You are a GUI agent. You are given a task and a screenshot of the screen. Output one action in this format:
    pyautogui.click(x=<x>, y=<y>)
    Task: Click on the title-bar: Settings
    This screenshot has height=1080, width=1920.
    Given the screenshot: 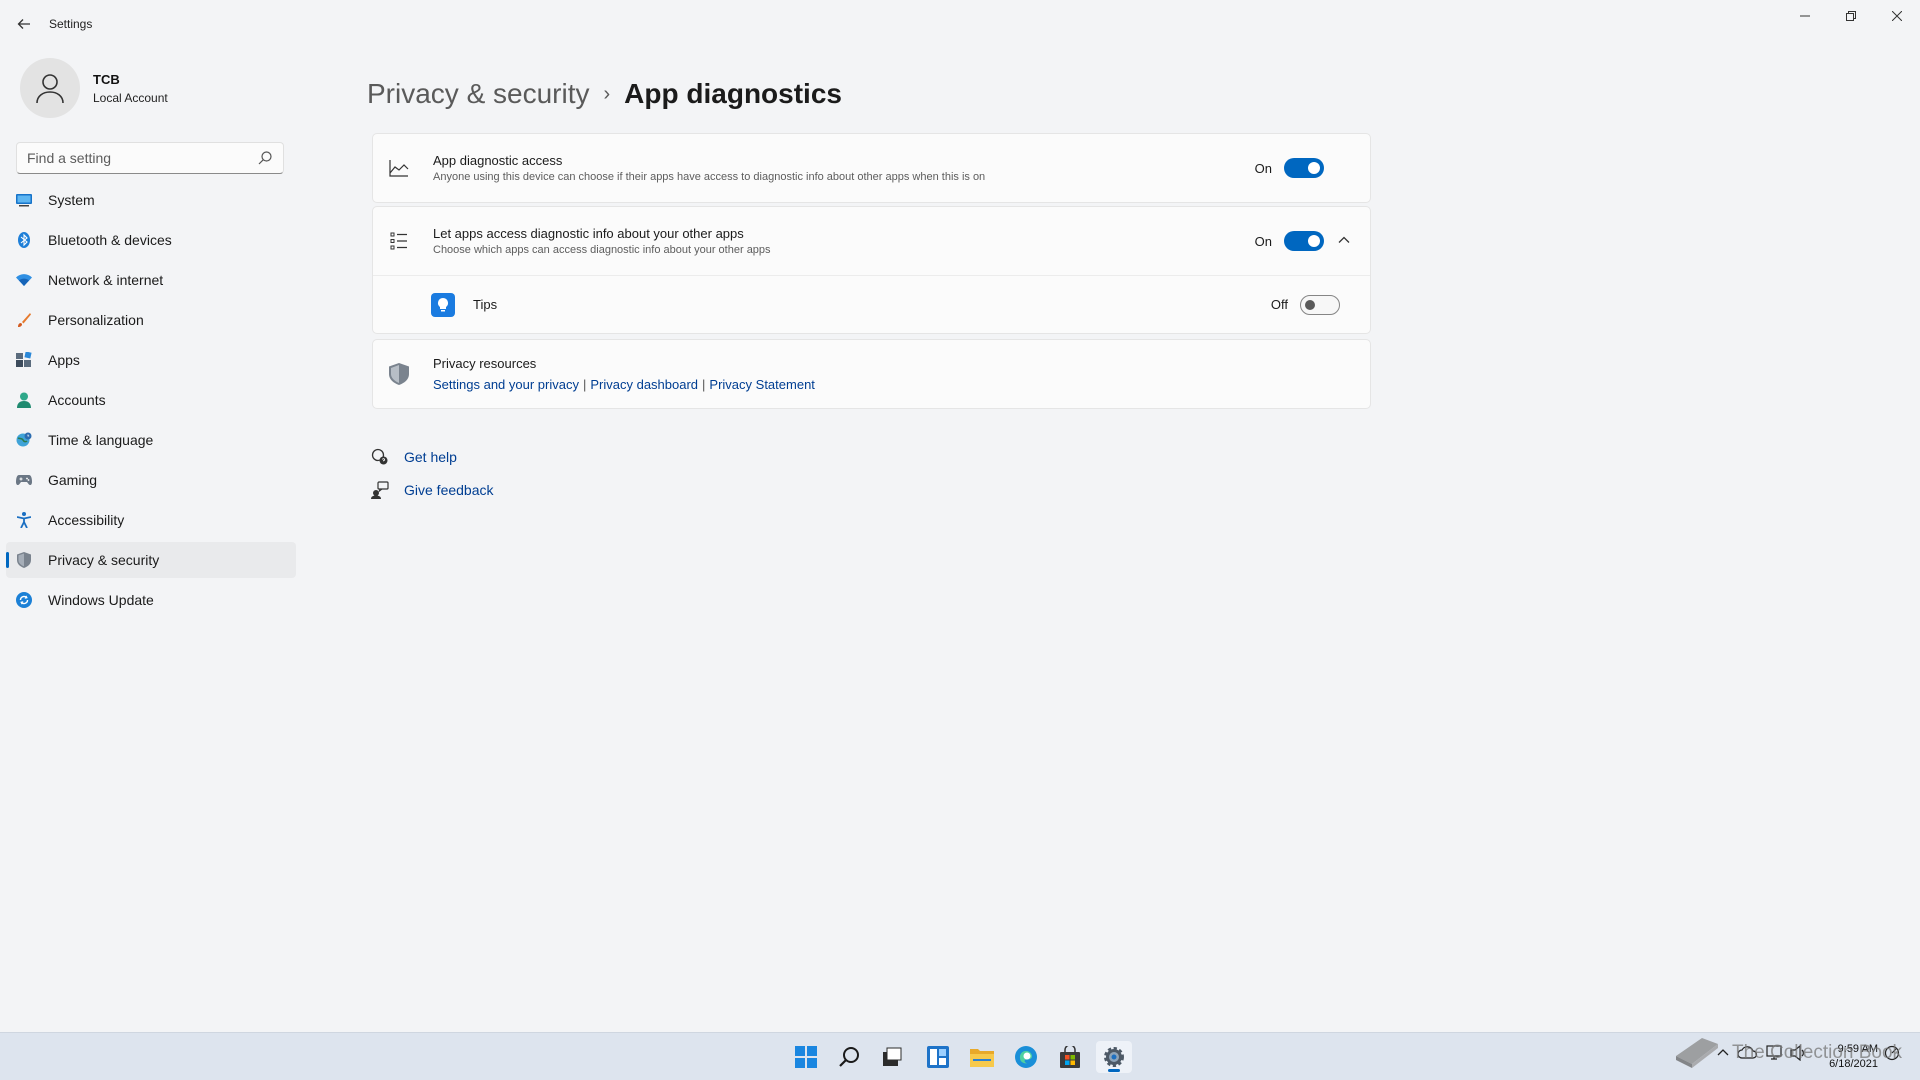 What is the action you would take?
    pyautogui.click(x=960, y=24)
    